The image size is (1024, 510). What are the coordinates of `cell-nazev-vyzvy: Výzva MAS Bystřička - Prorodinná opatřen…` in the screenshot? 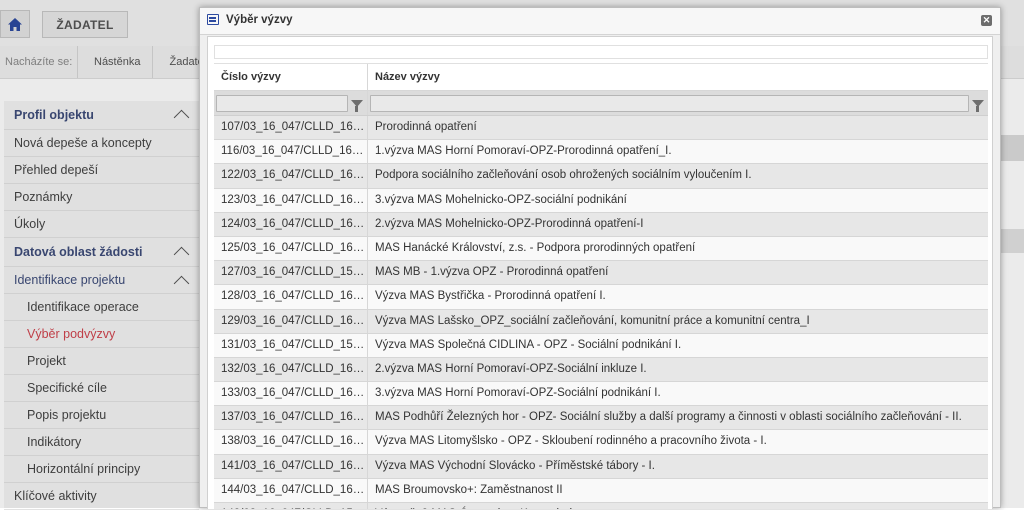 It's located at (490, 296).